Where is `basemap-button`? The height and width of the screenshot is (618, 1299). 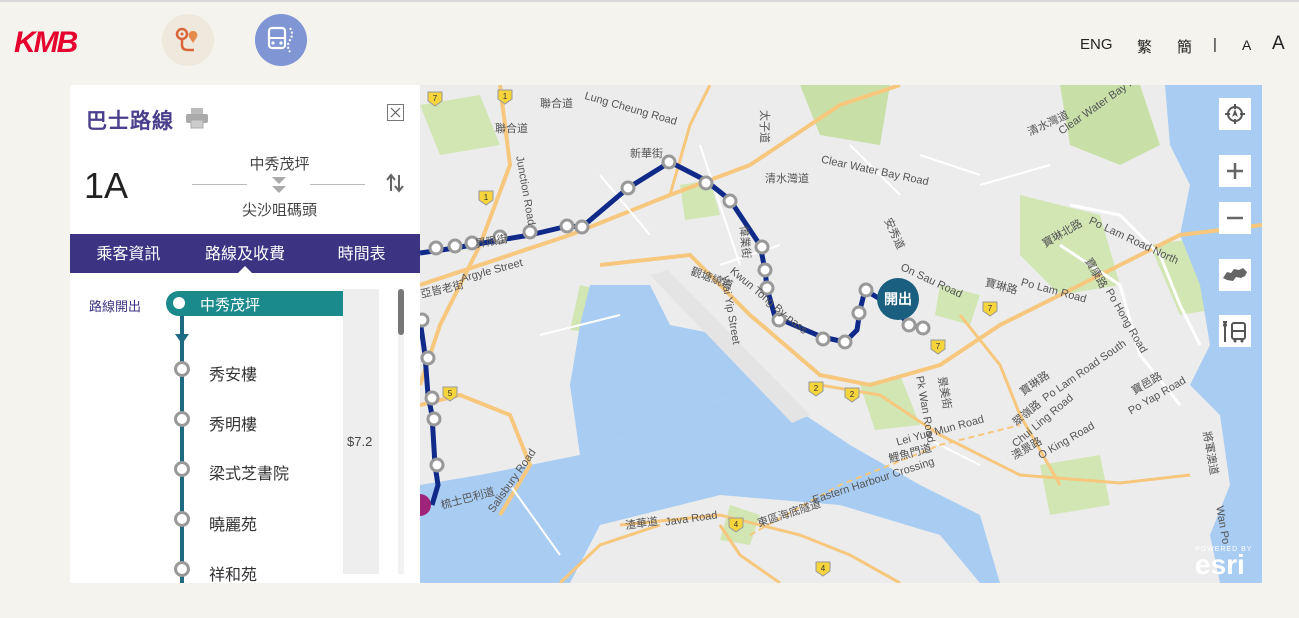
basemap-button is located at coordinates (1235, 275).